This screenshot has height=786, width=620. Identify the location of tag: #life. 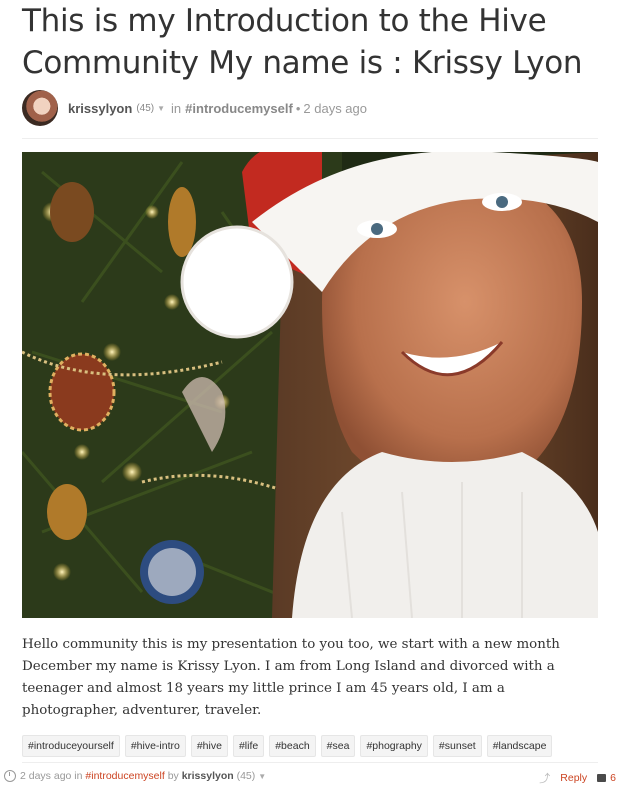
(248, 746).